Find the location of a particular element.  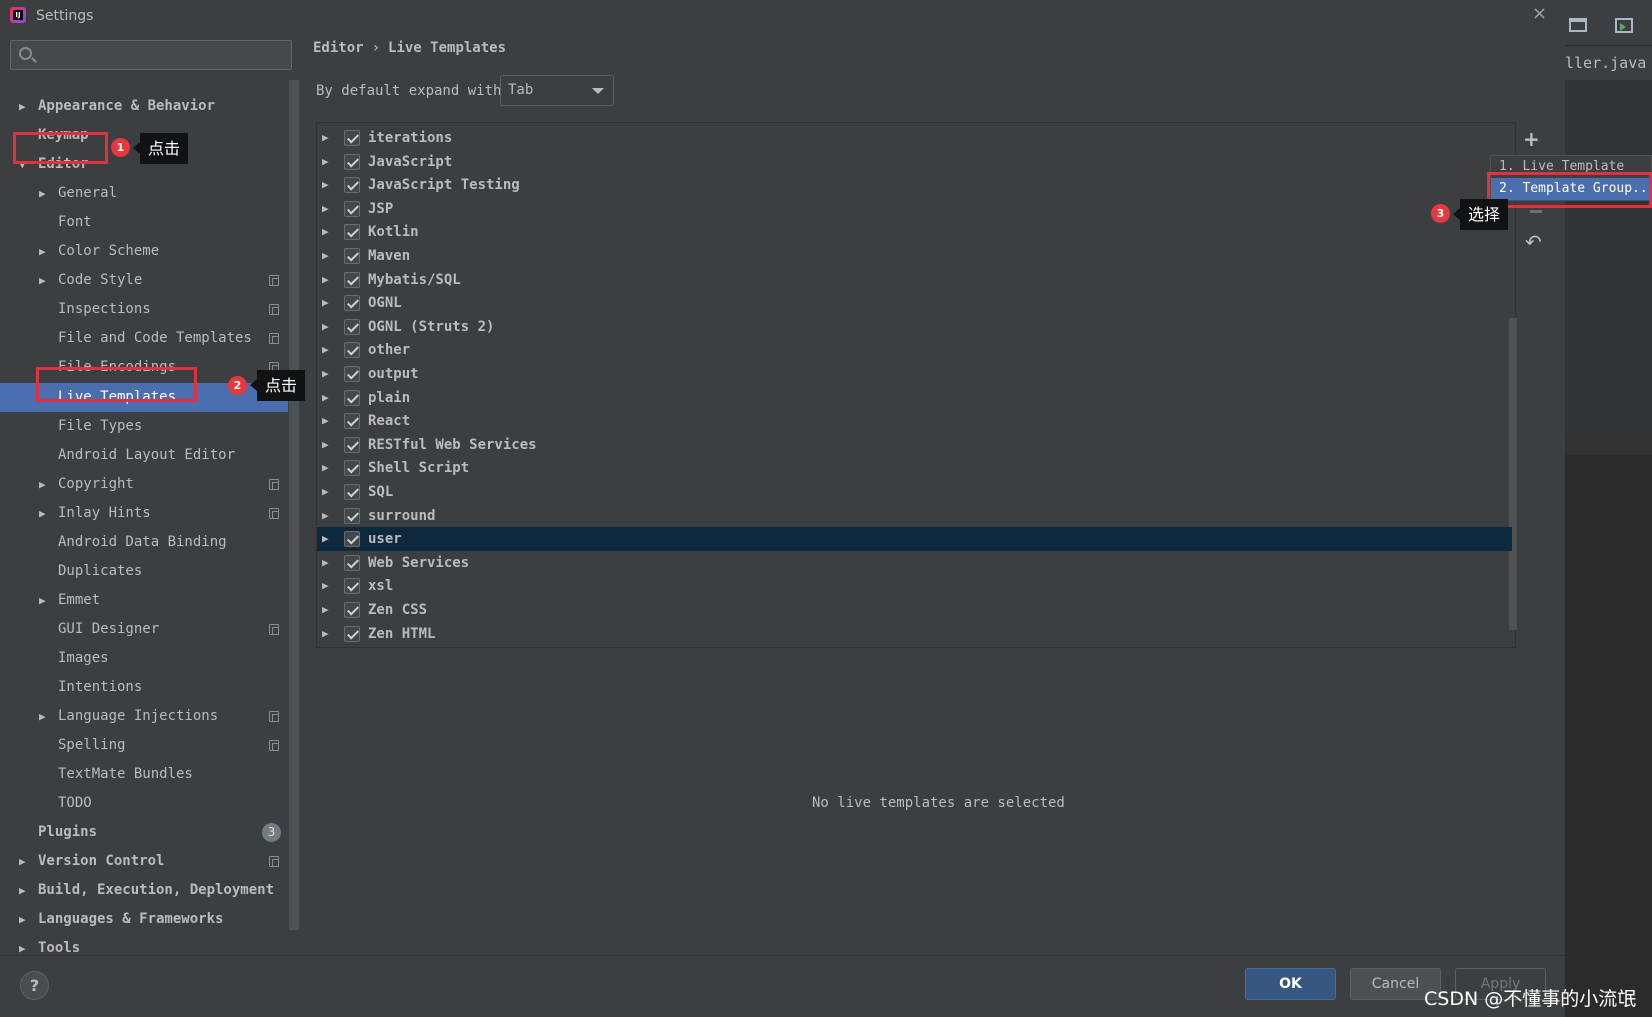

template-group-row: ▶ Maven is located at coordinates (914, 256).